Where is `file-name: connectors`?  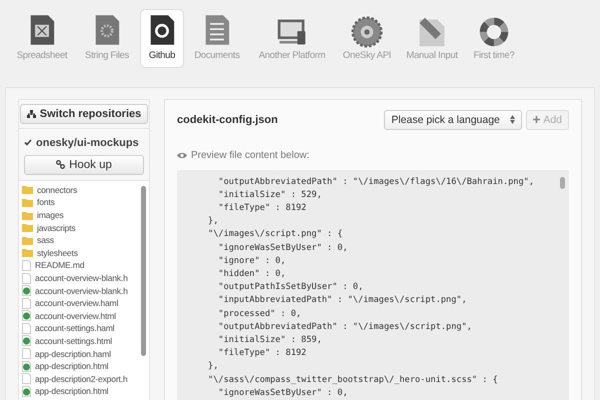
file-name: connectors is located at coordinates (57, 189).